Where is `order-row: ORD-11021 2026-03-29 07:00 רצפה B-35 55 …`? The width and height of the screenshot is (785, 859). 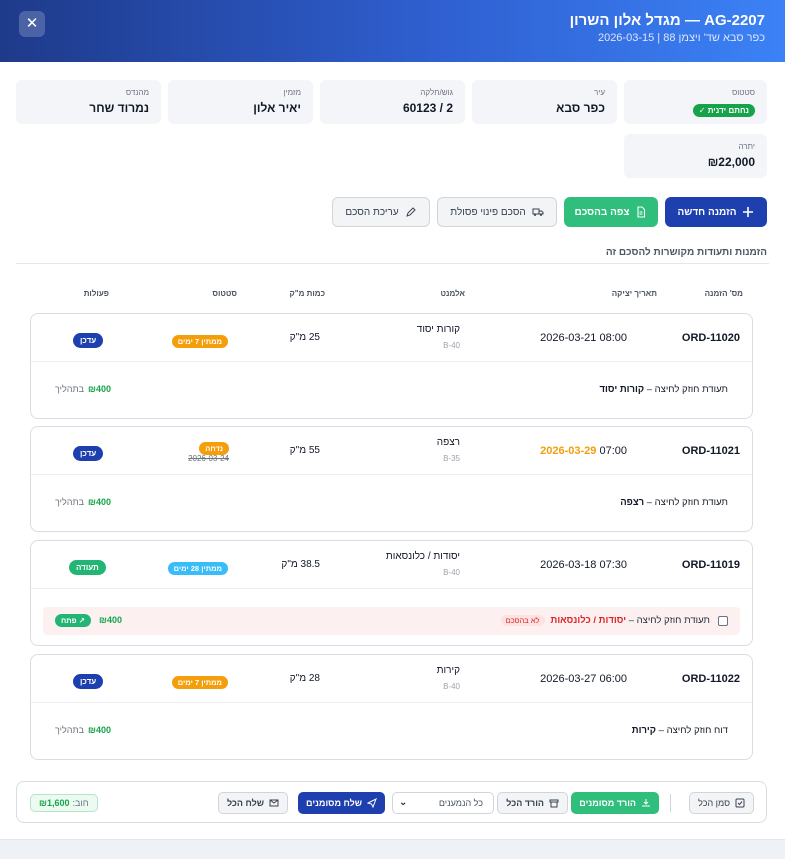
order-row: ORD-11021 2026-03-29 07:00 רצפה B-35 55 … is located at coordinates (391, 479).